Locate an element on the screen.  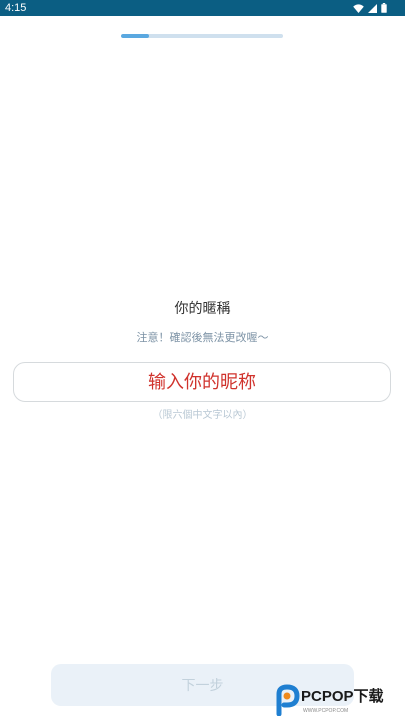
page-title: 你的暱稱 is located at coordinates (202, 309).